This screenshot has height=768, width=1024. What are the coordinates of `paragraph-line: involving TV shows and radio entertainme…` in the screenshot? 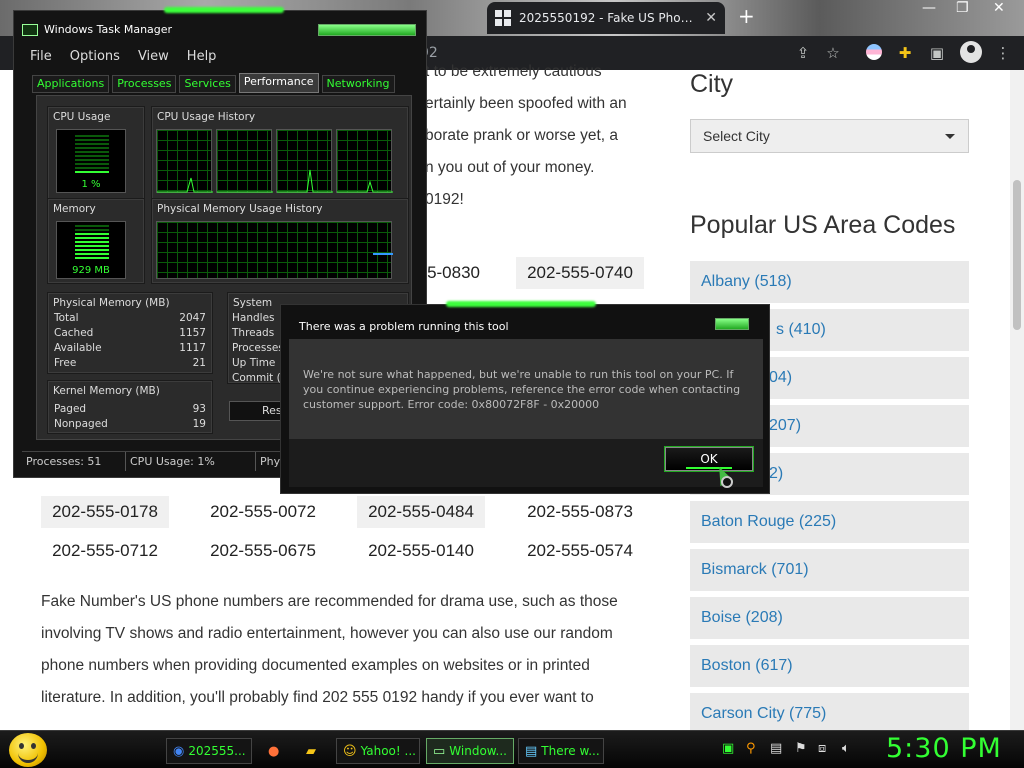 It's located at (327, 633).